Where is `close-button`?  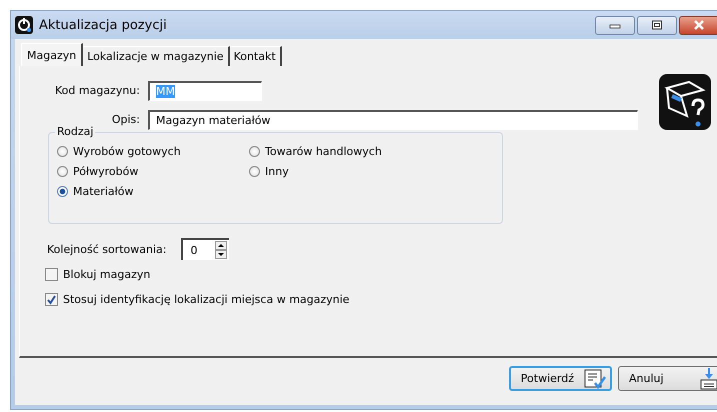 close-button is located at coordinates (698, 25).